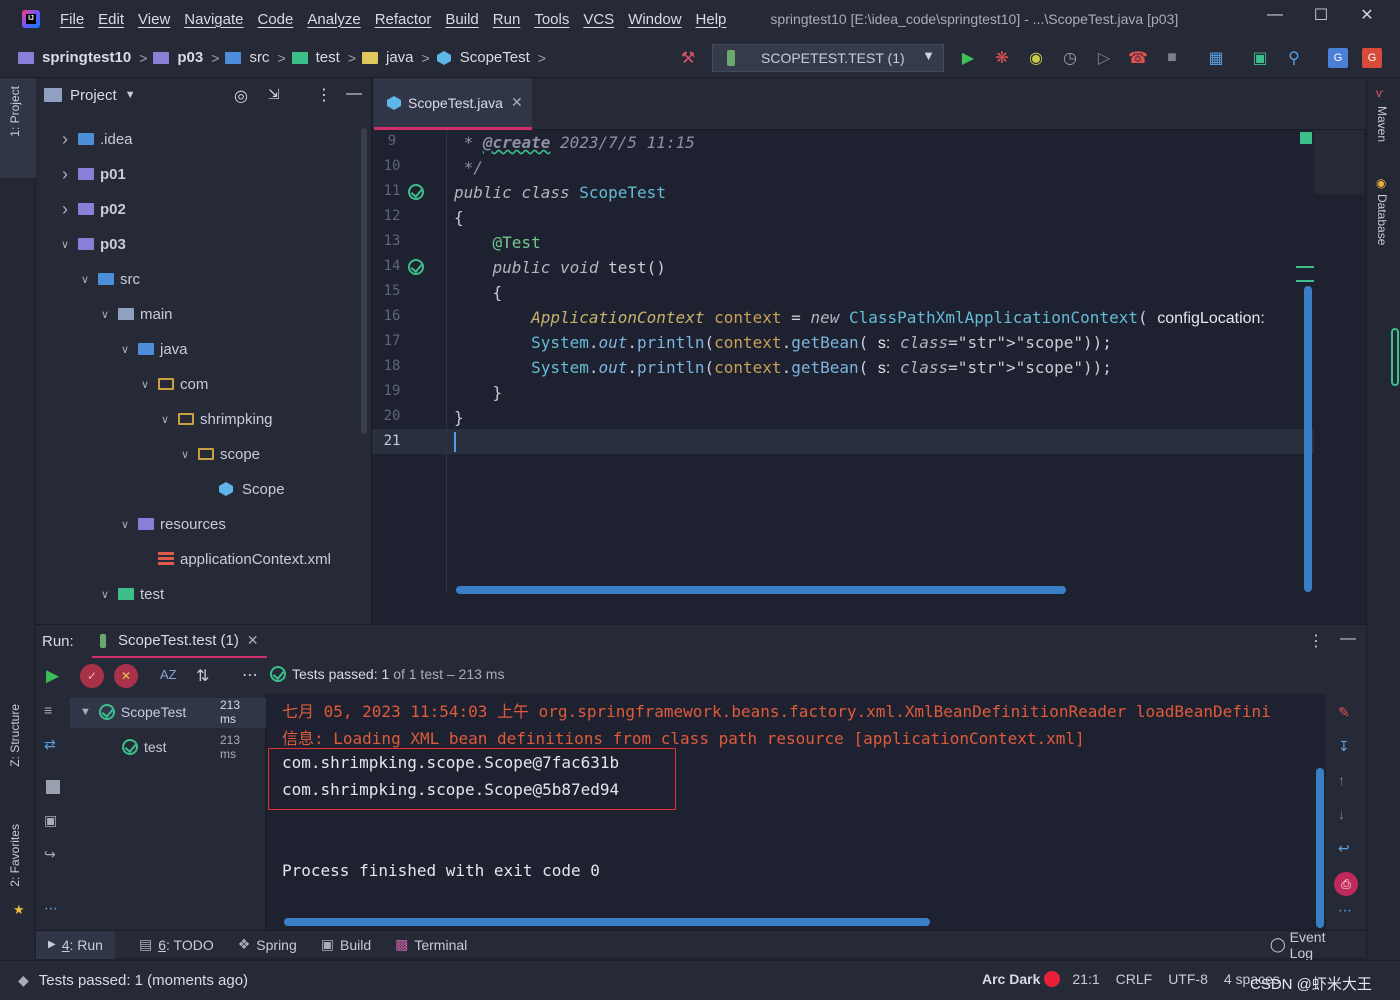  I want to click on editor-vertical-scrollbar, so click(1308, 439).